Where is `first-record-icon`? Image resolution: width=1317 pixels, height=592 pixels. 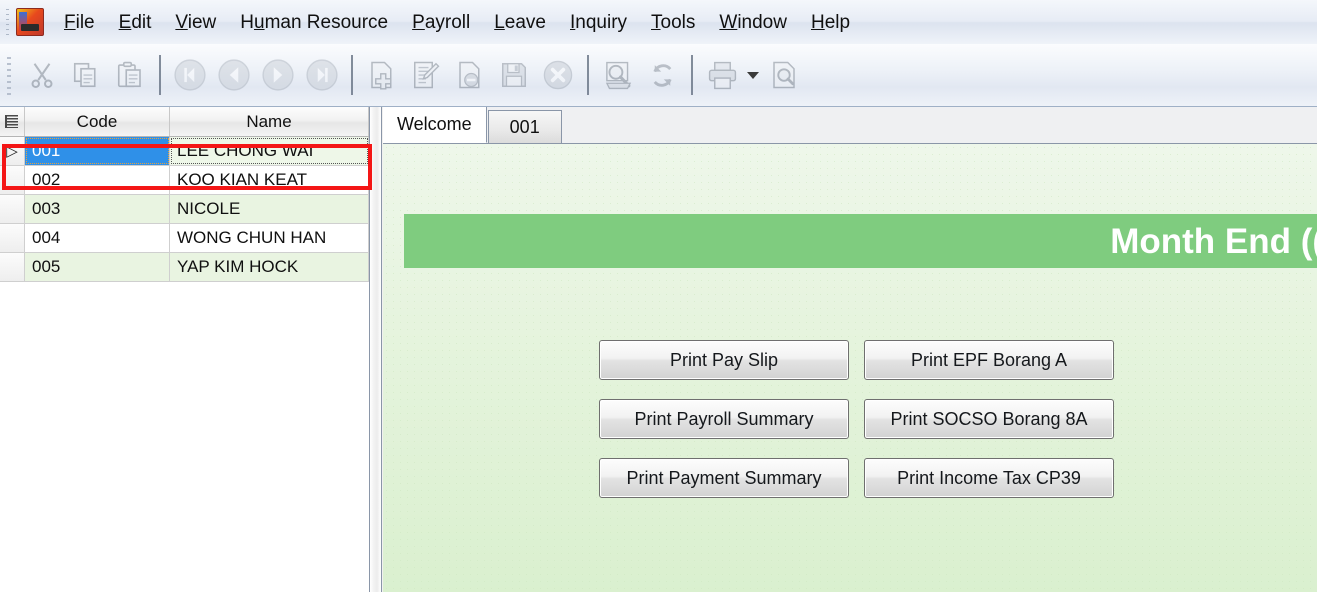
first-record-icon is located at coordinates (190, 75).